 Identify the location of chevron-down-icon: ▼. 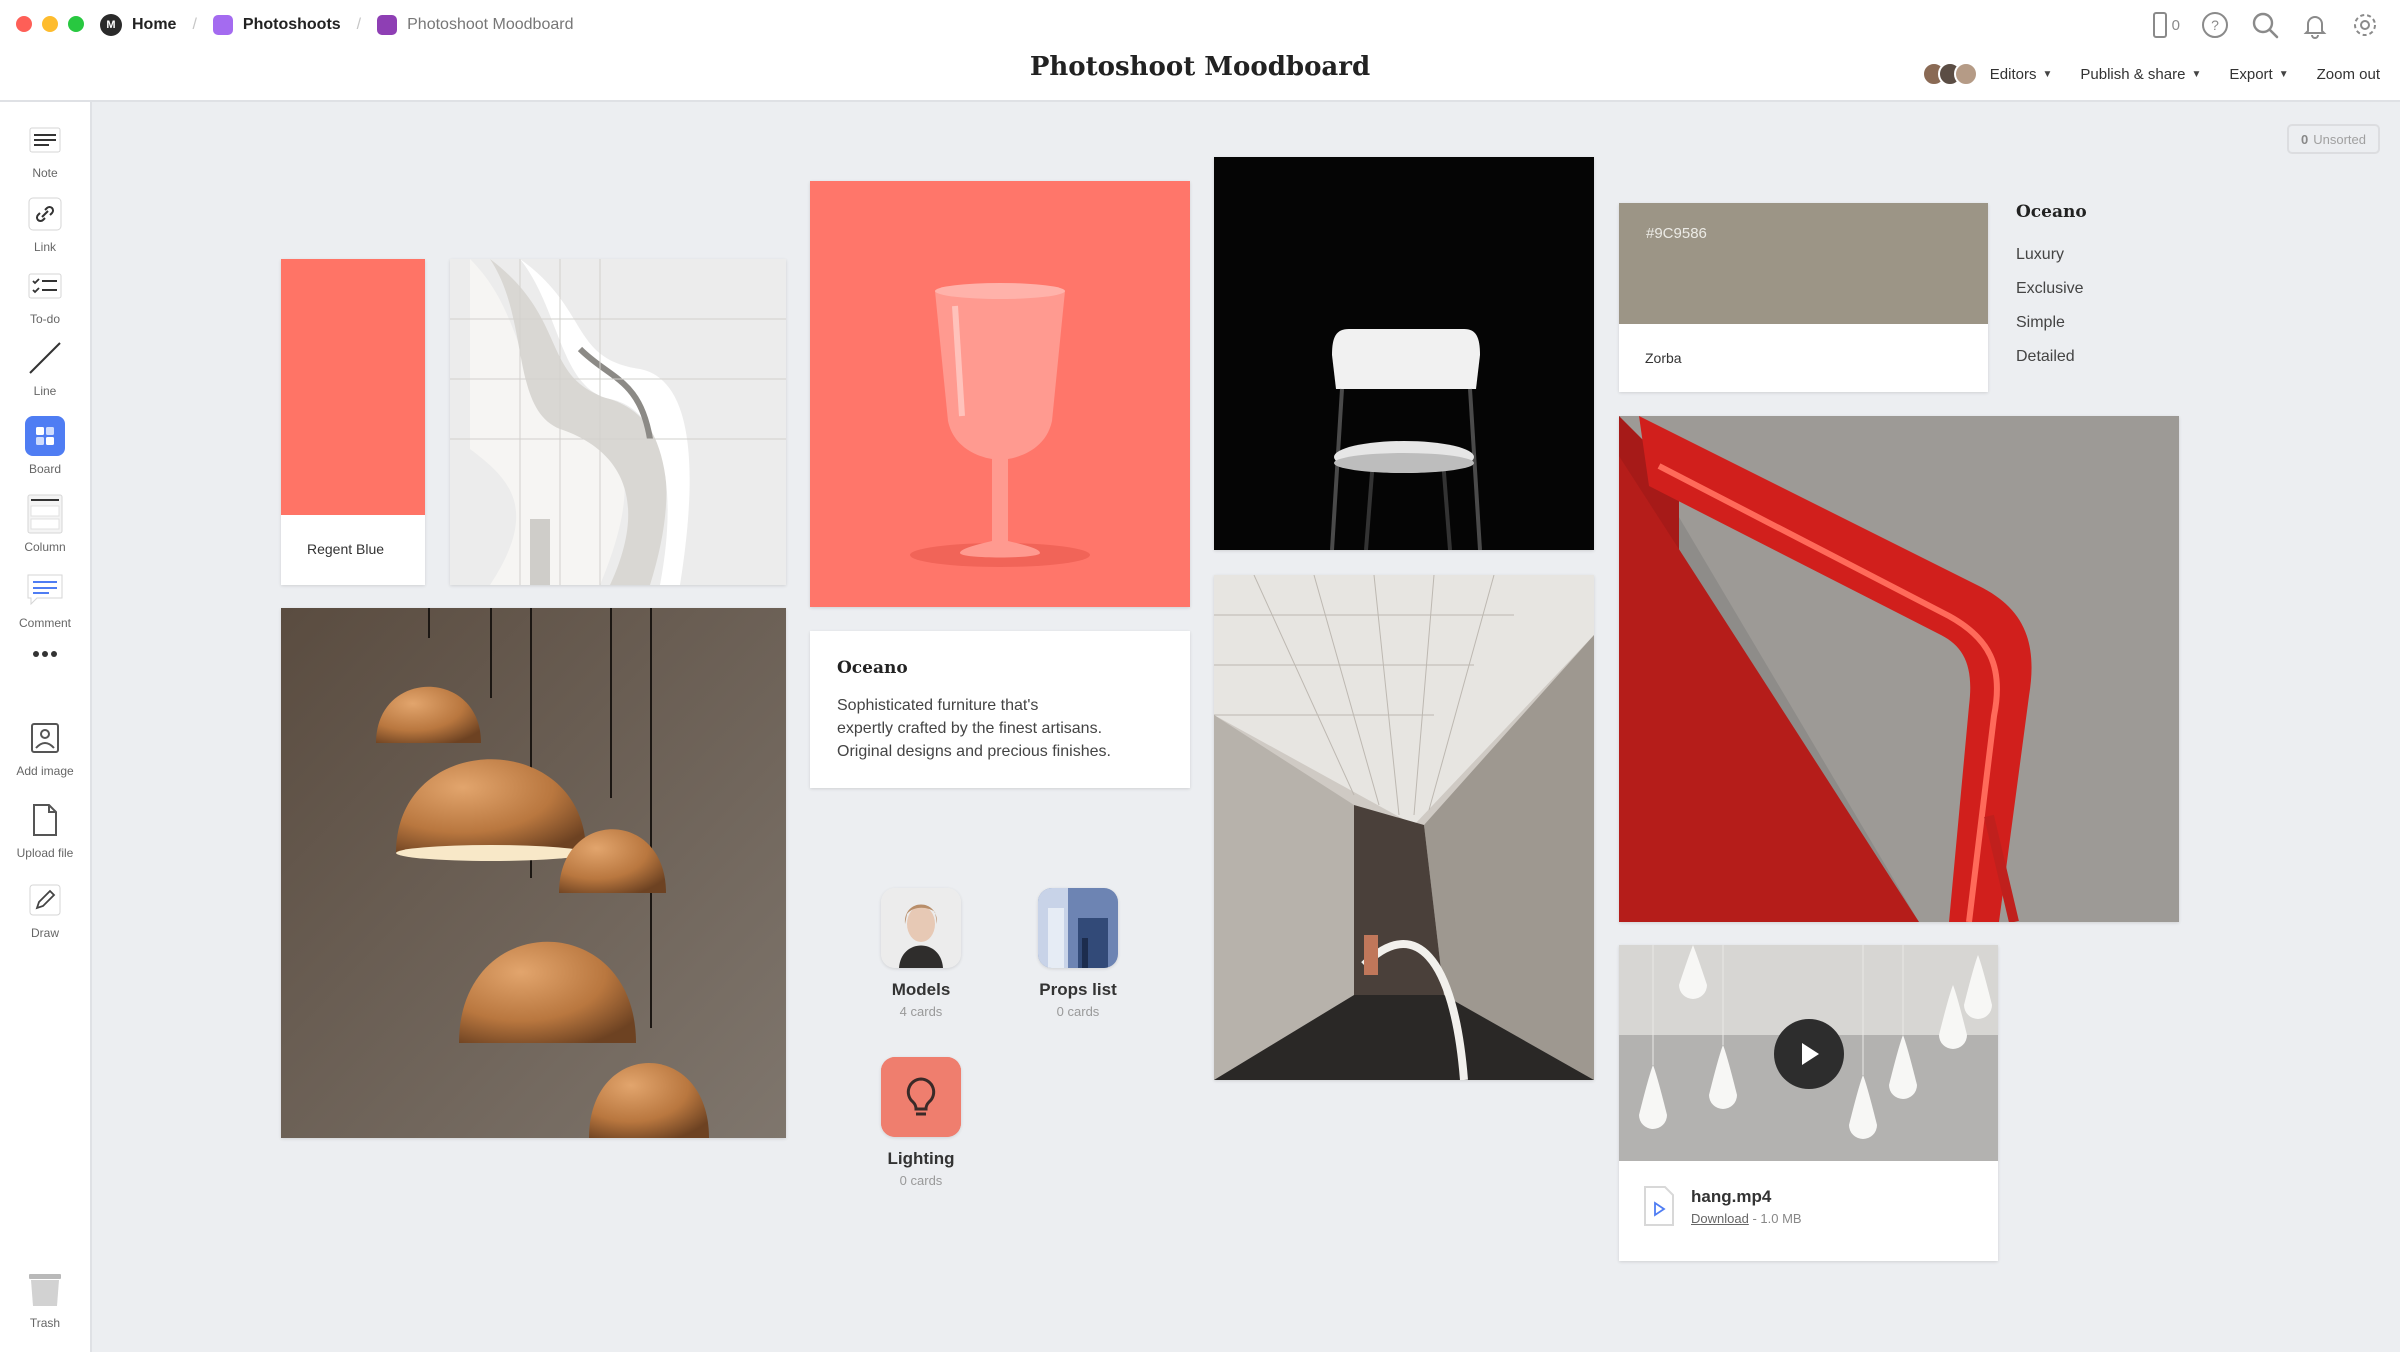
(2196, 74).